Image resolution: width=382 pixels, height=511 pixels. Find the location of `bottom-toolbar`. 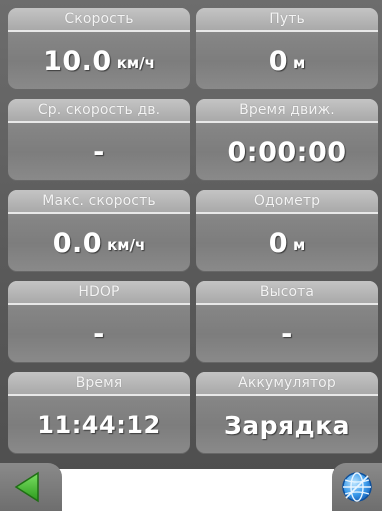

bottom-toolbar is located at coordinates (191, 487).